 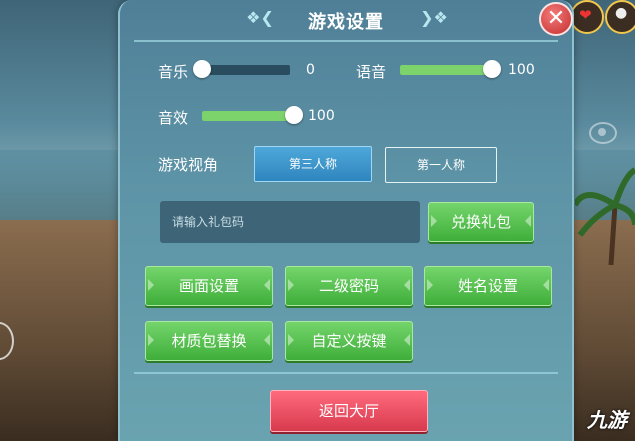 What do you see at coordinates (441, 165) in the screenshot?
I see `first-person-button: 第一人称` at bounding box center [441, 165].